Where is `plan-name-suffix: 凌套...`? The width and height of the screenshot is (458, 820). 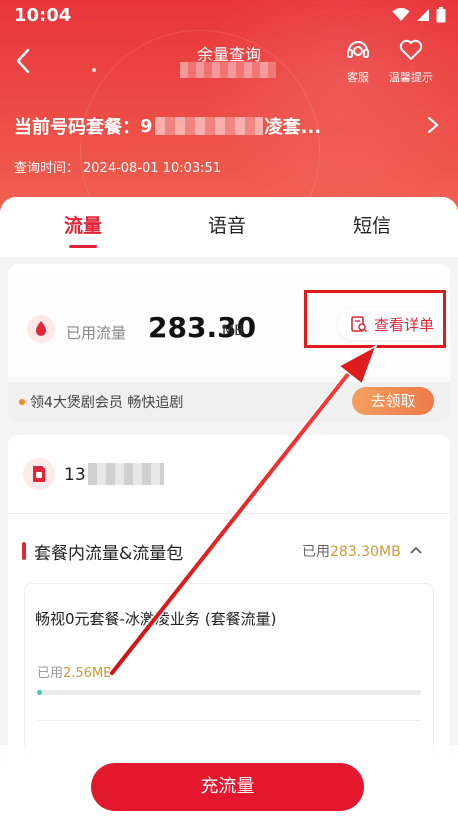
plan-name-suffix: 凌套... is located at coordinates (293, 127).